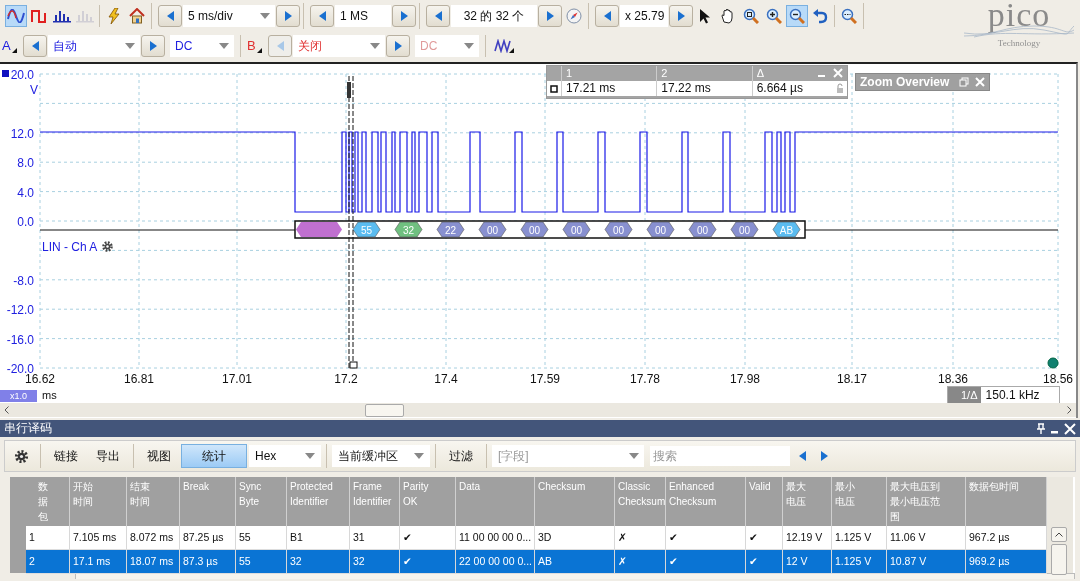 This screenshot has height=581, width=1080. What do you see at coordinates (797, 16) in the screenshot?
I see `zoom-out-icon` at bounding box center [797, 16].